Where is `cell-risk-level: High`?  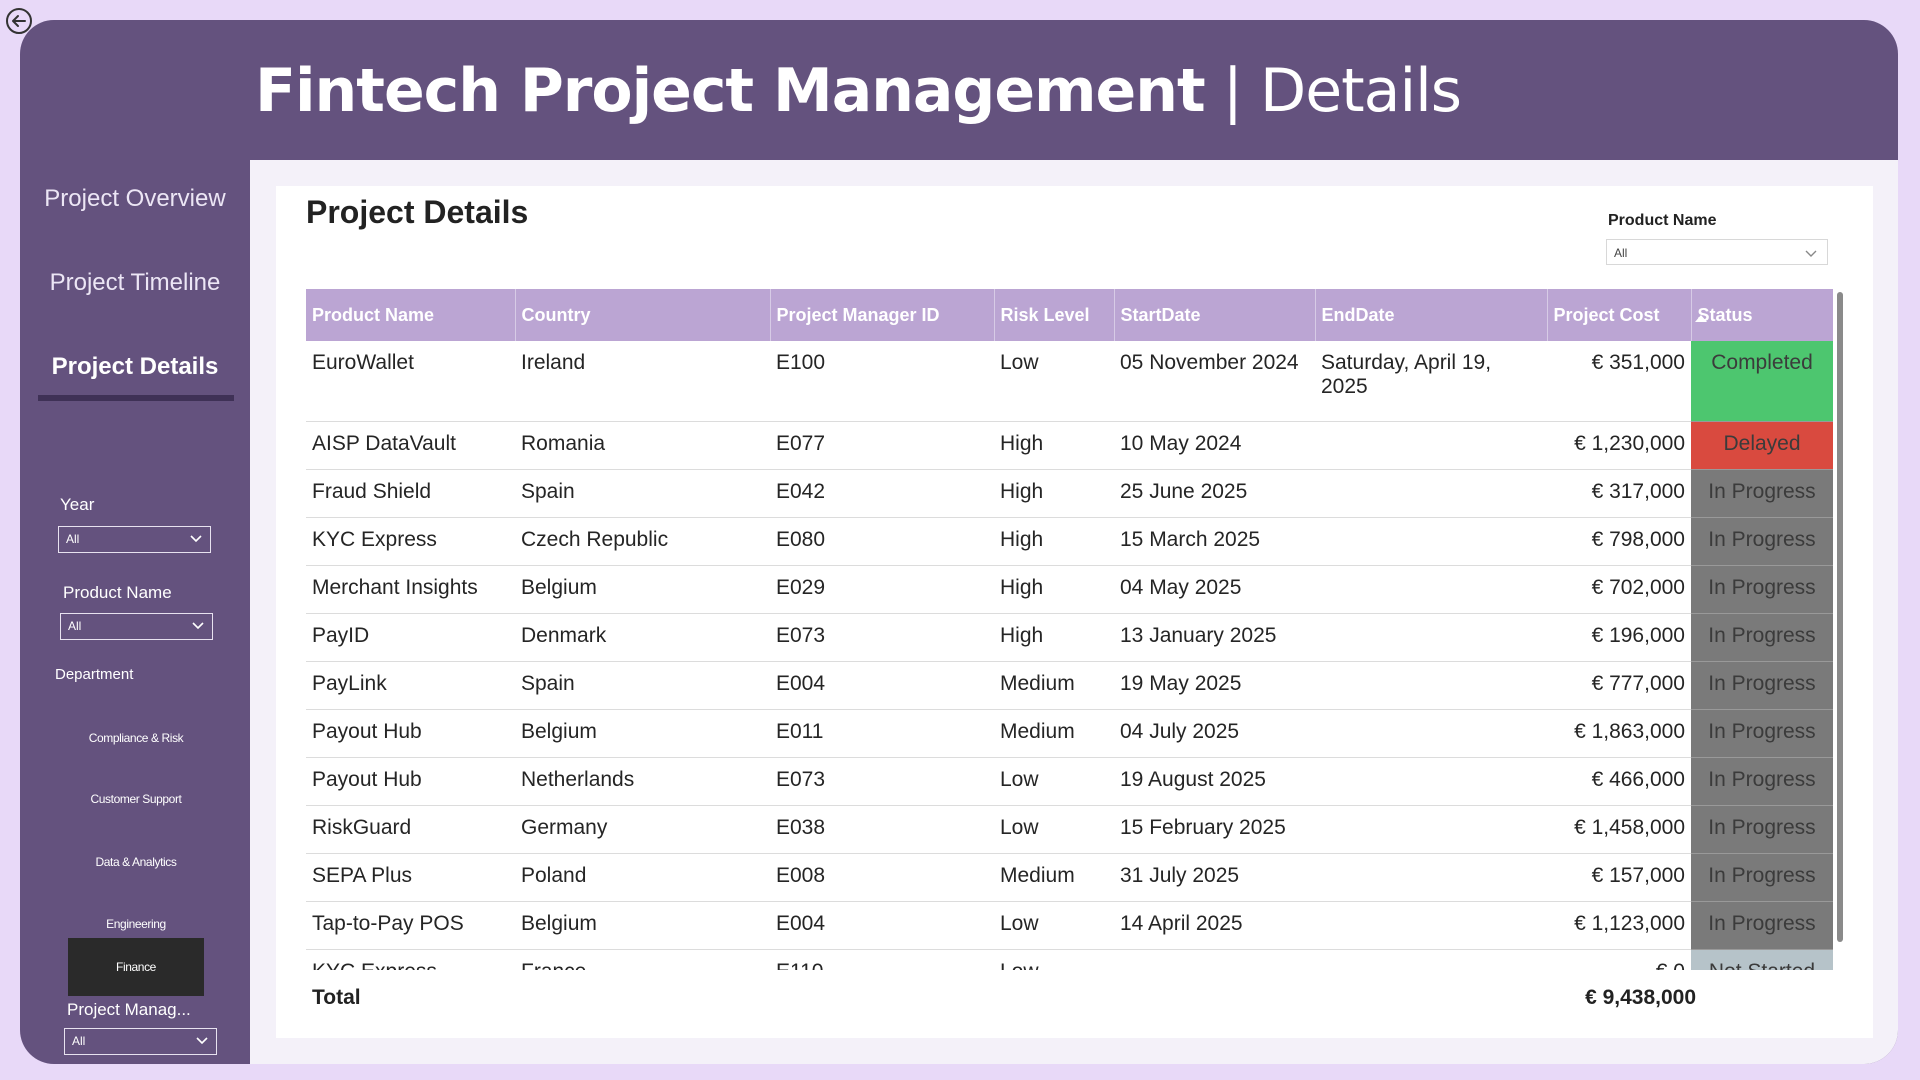
cell-risk-level: High is located at coordinates (1054, 493).